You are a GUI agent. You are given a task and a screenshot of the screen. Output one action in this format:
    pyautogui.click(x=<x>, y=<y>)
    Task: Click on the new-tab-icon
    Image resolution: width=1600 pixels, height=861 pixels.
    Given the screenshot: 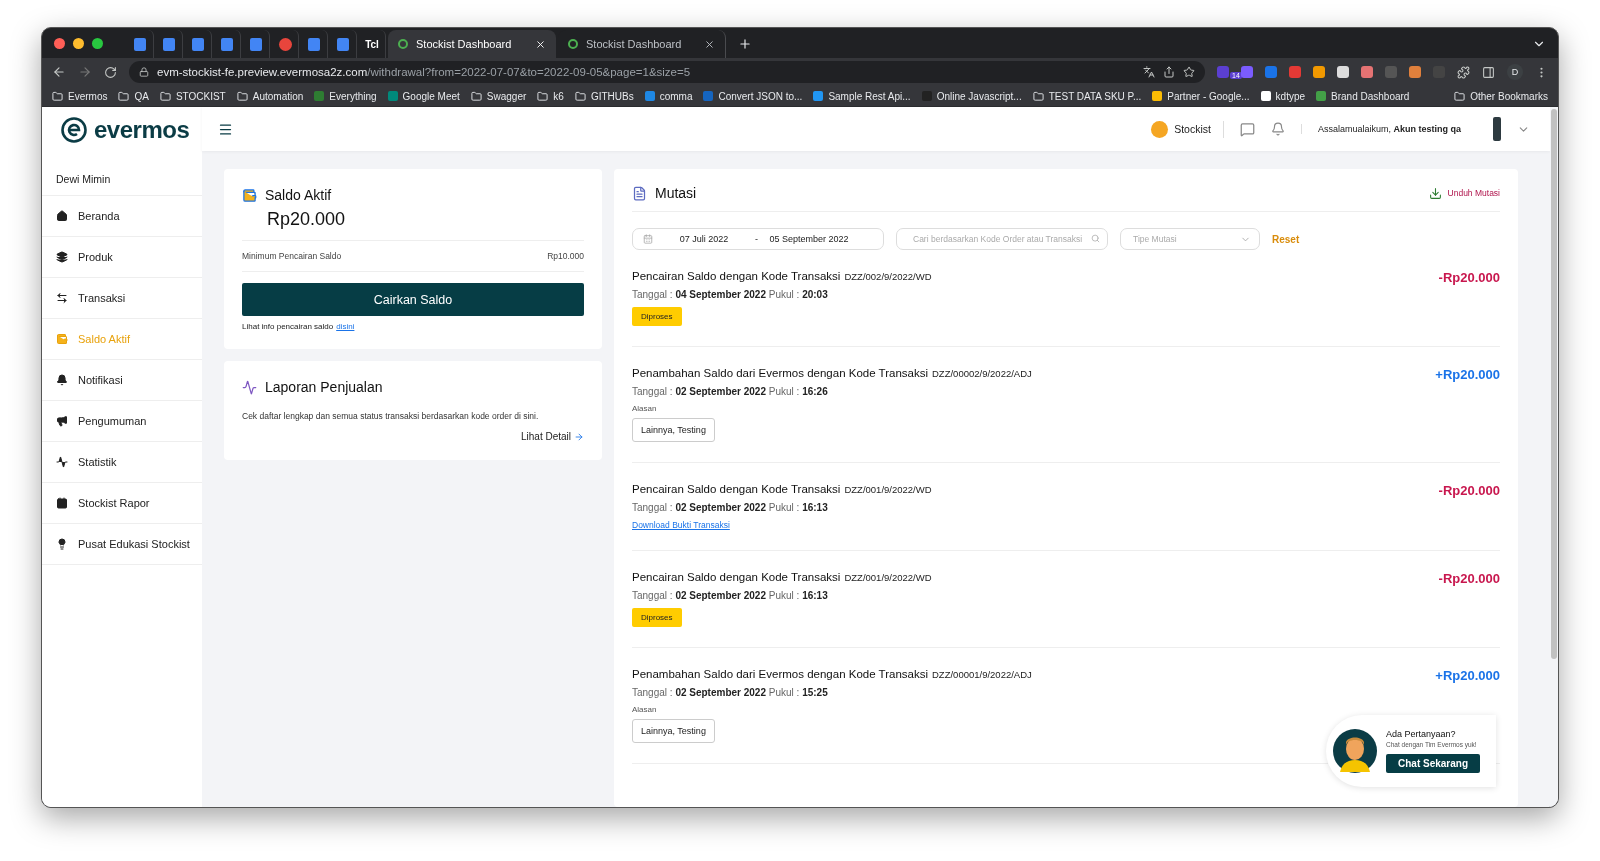 What is the action you would take?
    pyautogui.click(x=745, y=44)
    